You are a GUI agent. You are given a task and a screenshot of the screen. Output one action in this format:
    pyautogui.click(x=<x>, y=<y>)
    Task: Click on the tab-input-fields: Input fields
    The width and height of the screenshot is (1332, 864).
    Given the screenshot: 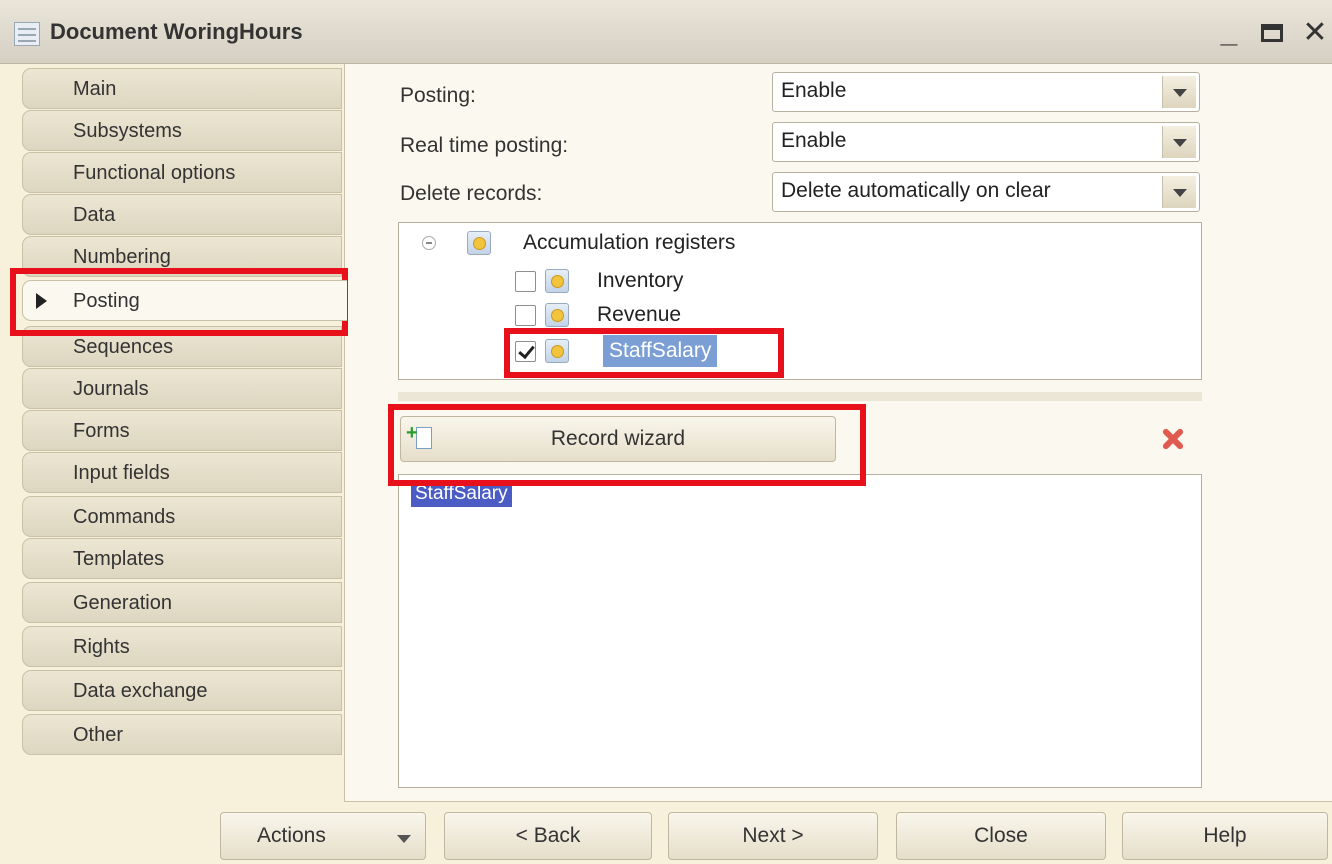 What is the action you would take?
    pyautogui.click(x=182, y=472)
    